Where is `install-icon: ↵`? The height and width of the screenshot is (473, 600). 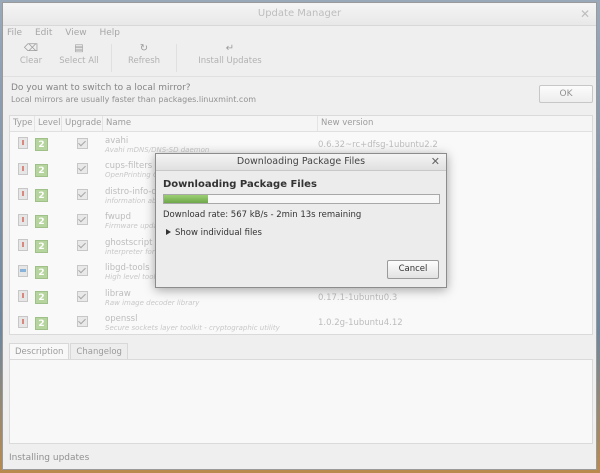 install-icon: ↵ is located at coordinates (230, 48).